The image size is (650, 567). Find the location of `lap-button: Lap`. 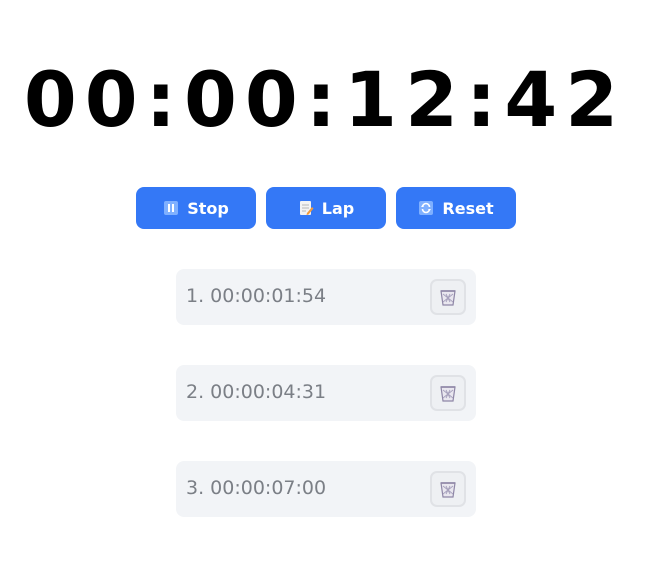

lap-button: Lap is located at coordinates (326, 208).